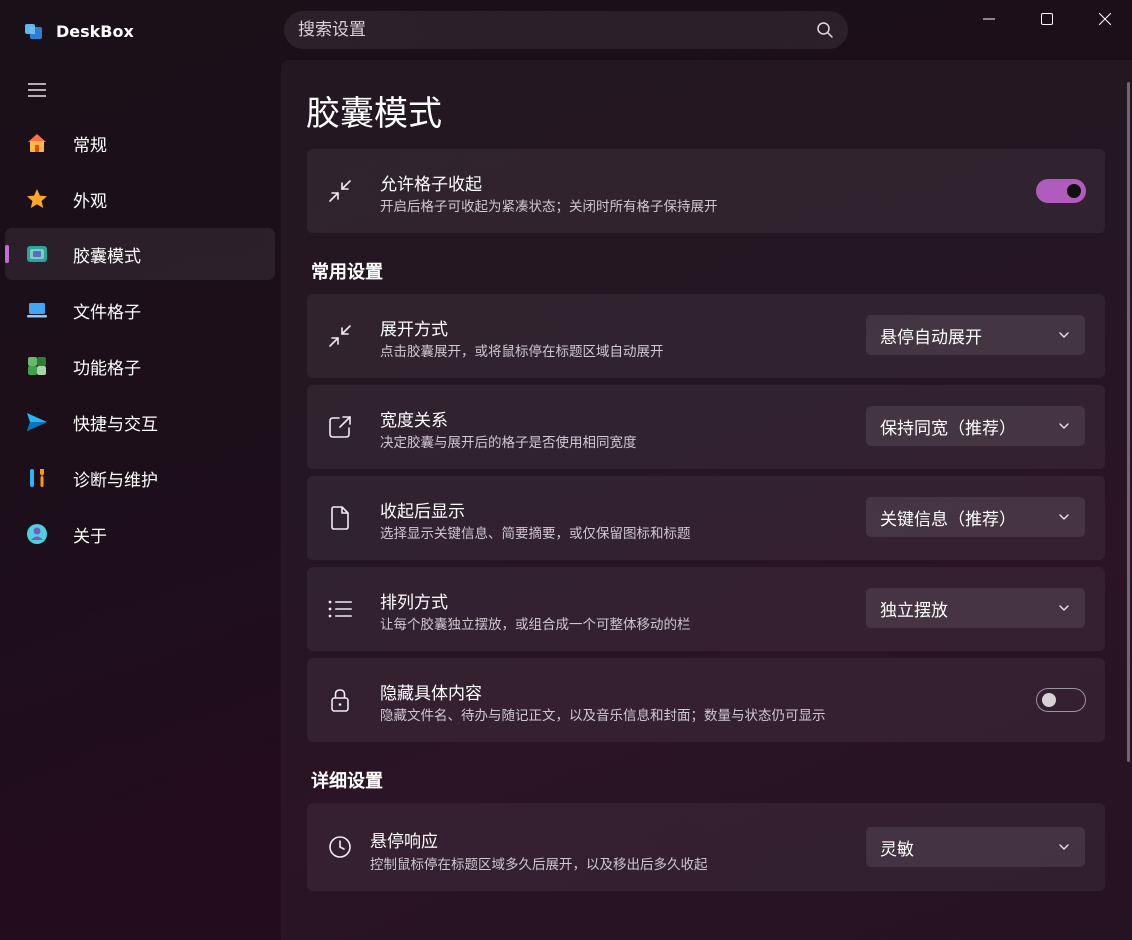 The image size is (1132, 940). Describe the element at coordinates (95, 31) in the screenshot. I see `app-title: DeskBox` at that location.